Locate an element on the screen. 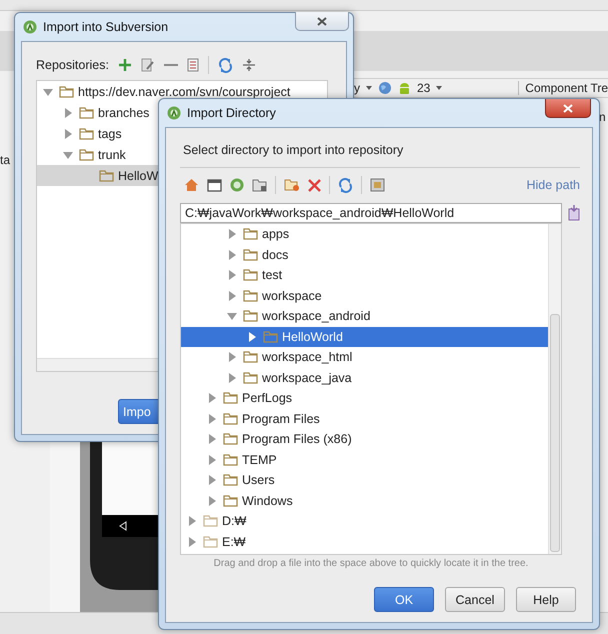 The width and height of the screenshot is (608, 634). tree-item-label: Windows is located at coordinates (267, 501).